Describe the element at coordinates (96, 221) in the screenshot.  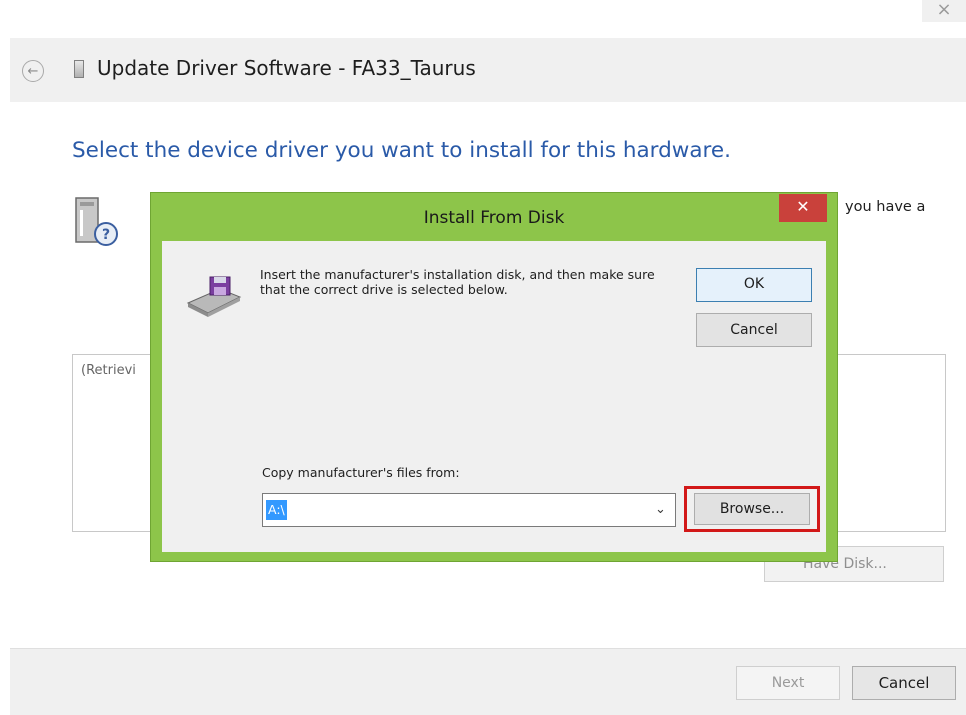
I see `device-help-icon: ?` at that location.